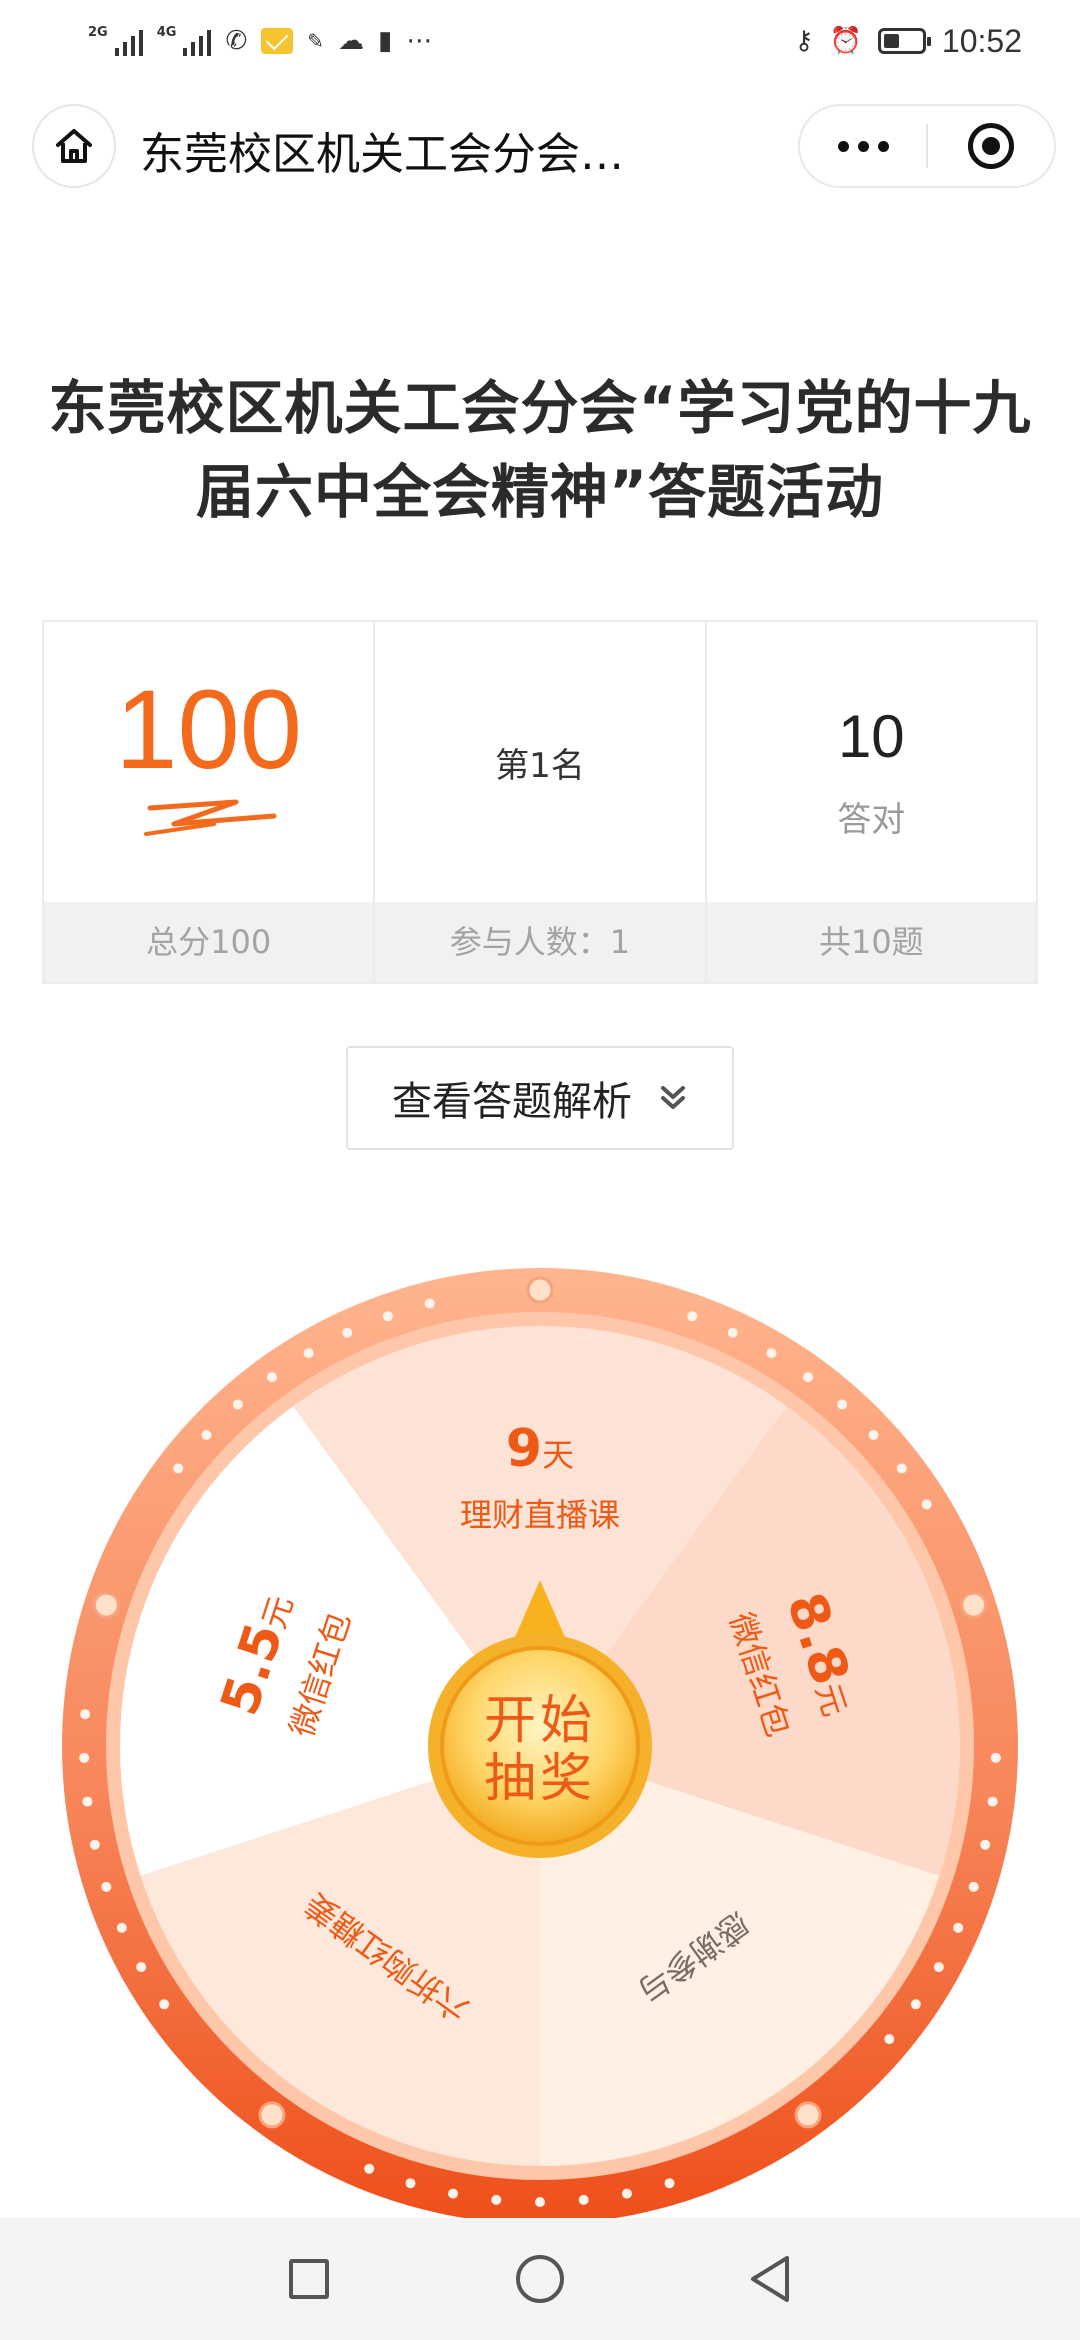  Describe the element at coordinates (540, 942) in the screenshot. I see `participants-label: 参与人数：1` at that location.